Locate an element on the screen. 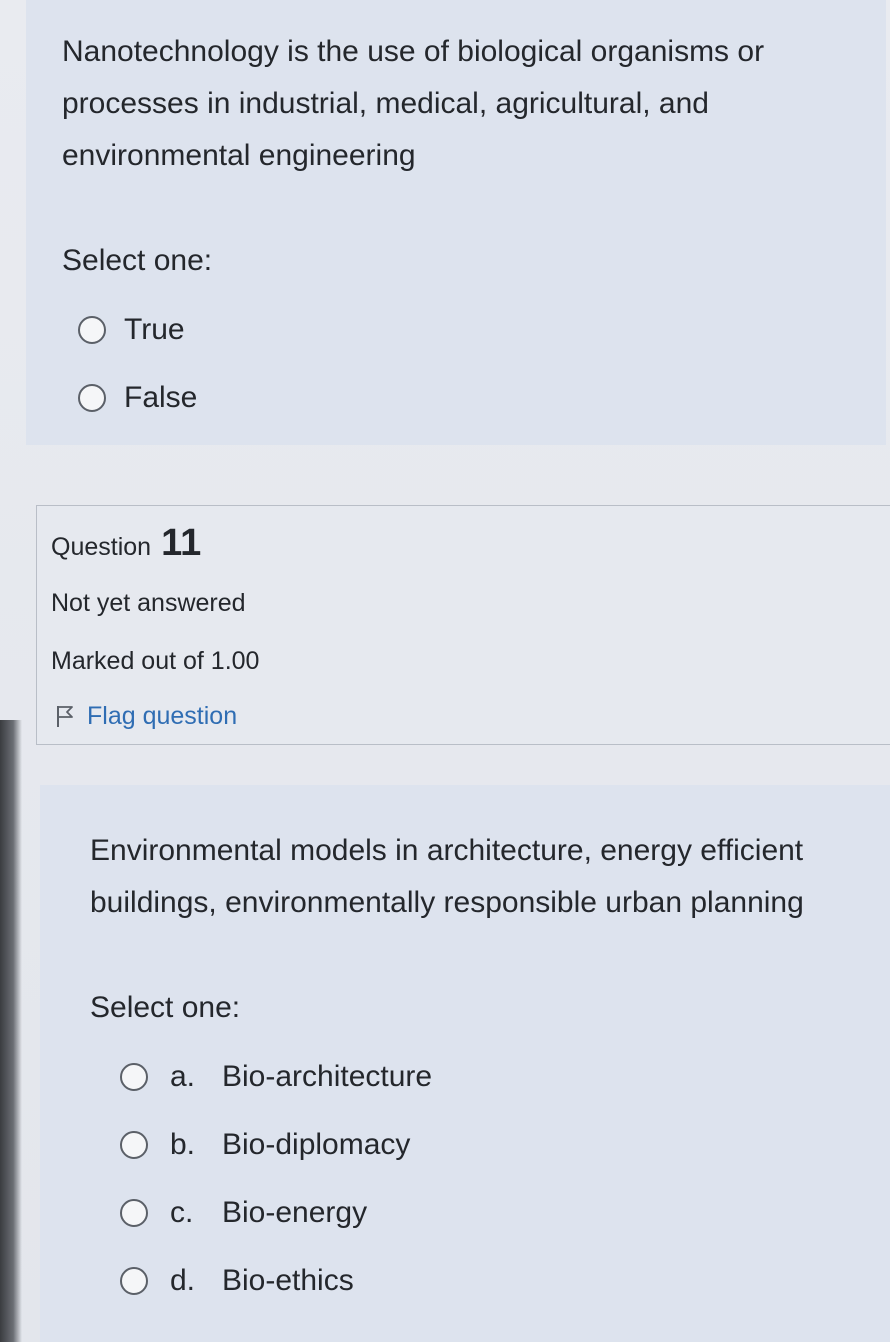 This screenshot has height=1342, width=890. answer-letter: c. is located at coordinates (182, 1212).